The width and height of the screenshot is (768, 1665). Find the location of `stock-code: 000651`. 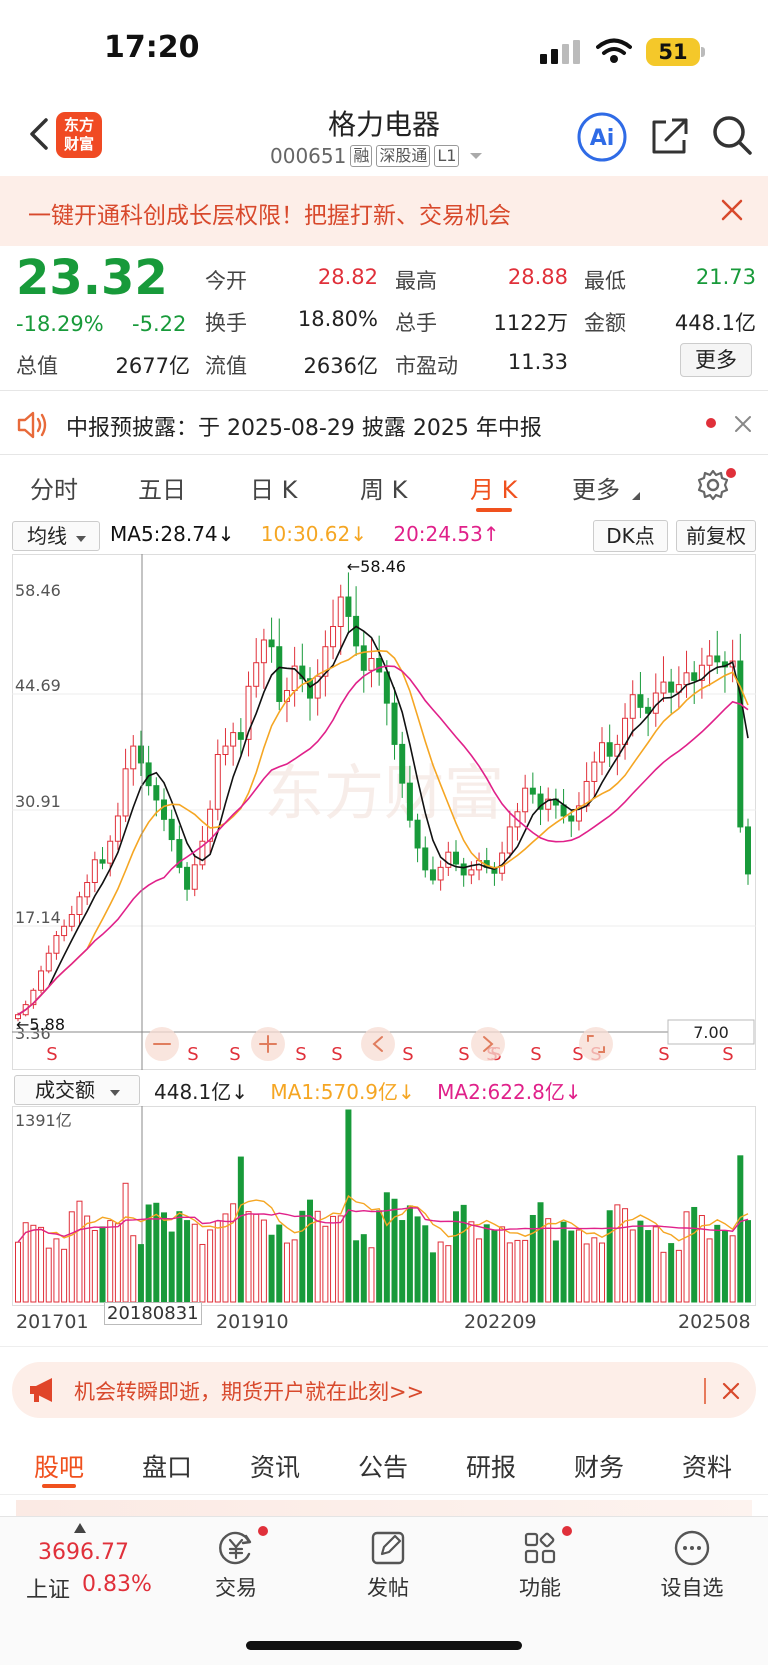

stock-code: 000651 is located at coordinates (308, 156).